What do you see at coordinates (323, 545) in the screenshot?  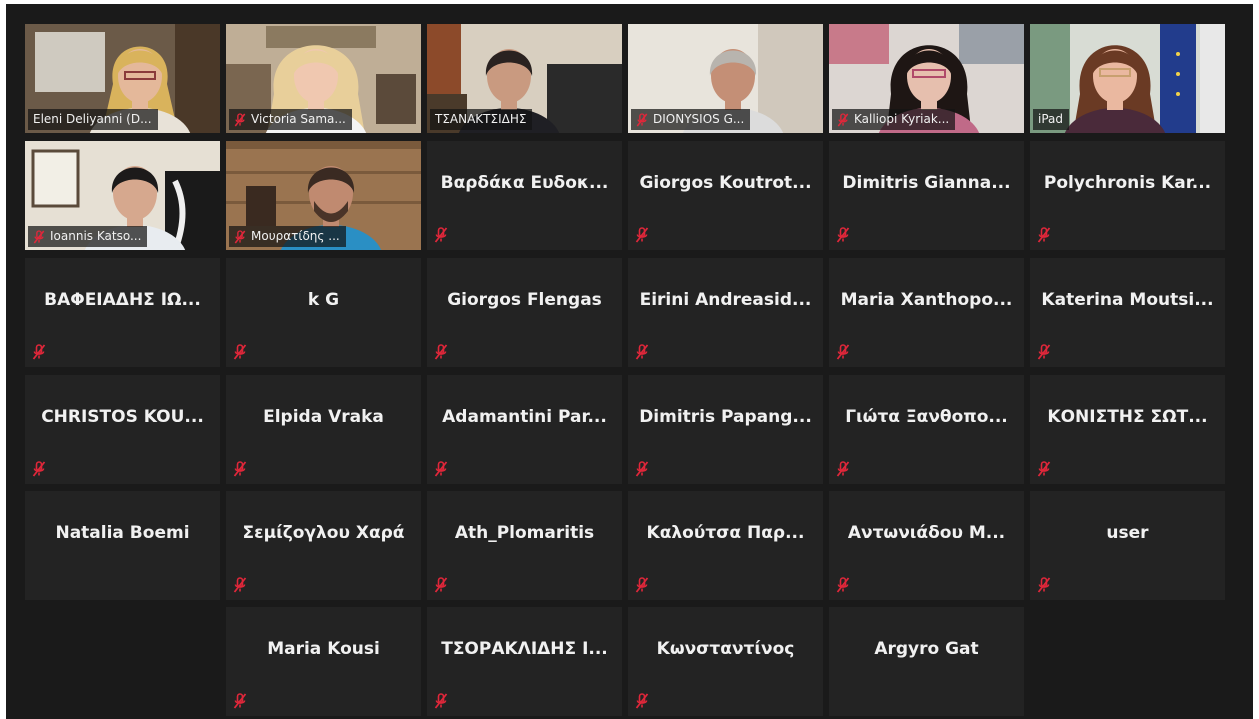 I see `participant-tile: Σεμίζογλου Χαρά` at bounding box center [323, 545].